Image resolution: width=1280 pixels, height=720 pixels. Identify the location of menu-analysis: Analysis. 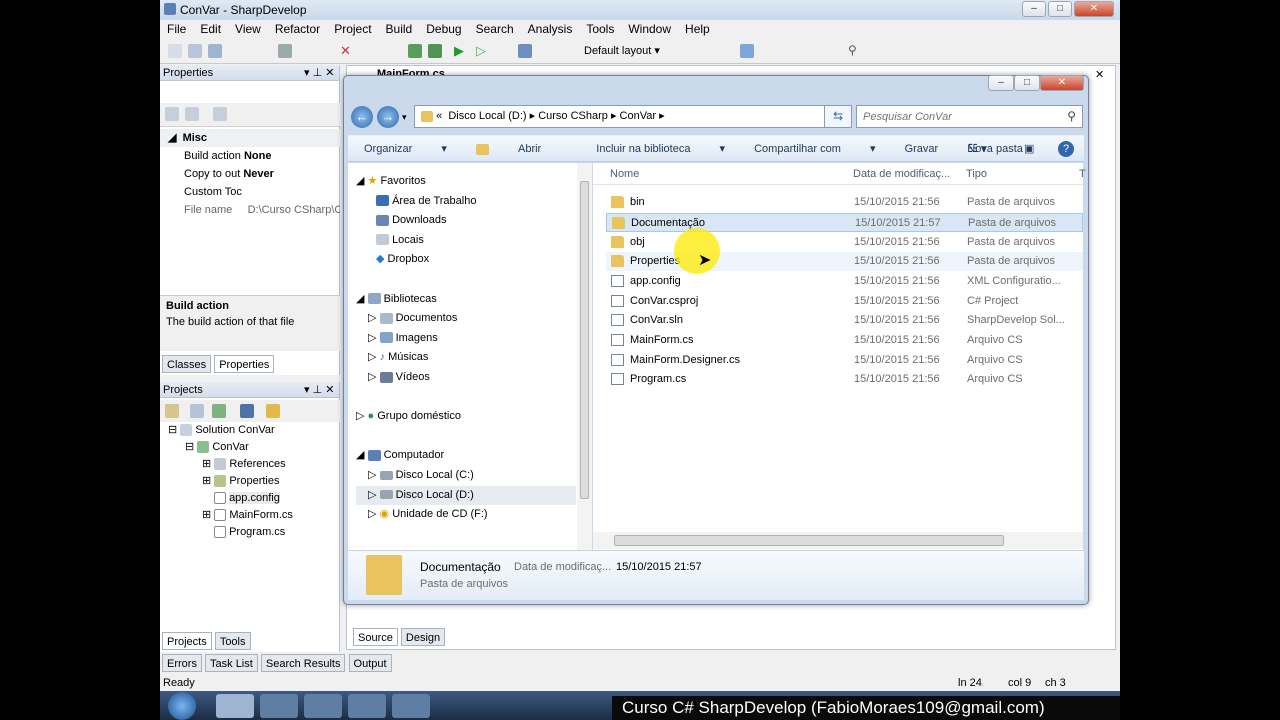
(550, 29).